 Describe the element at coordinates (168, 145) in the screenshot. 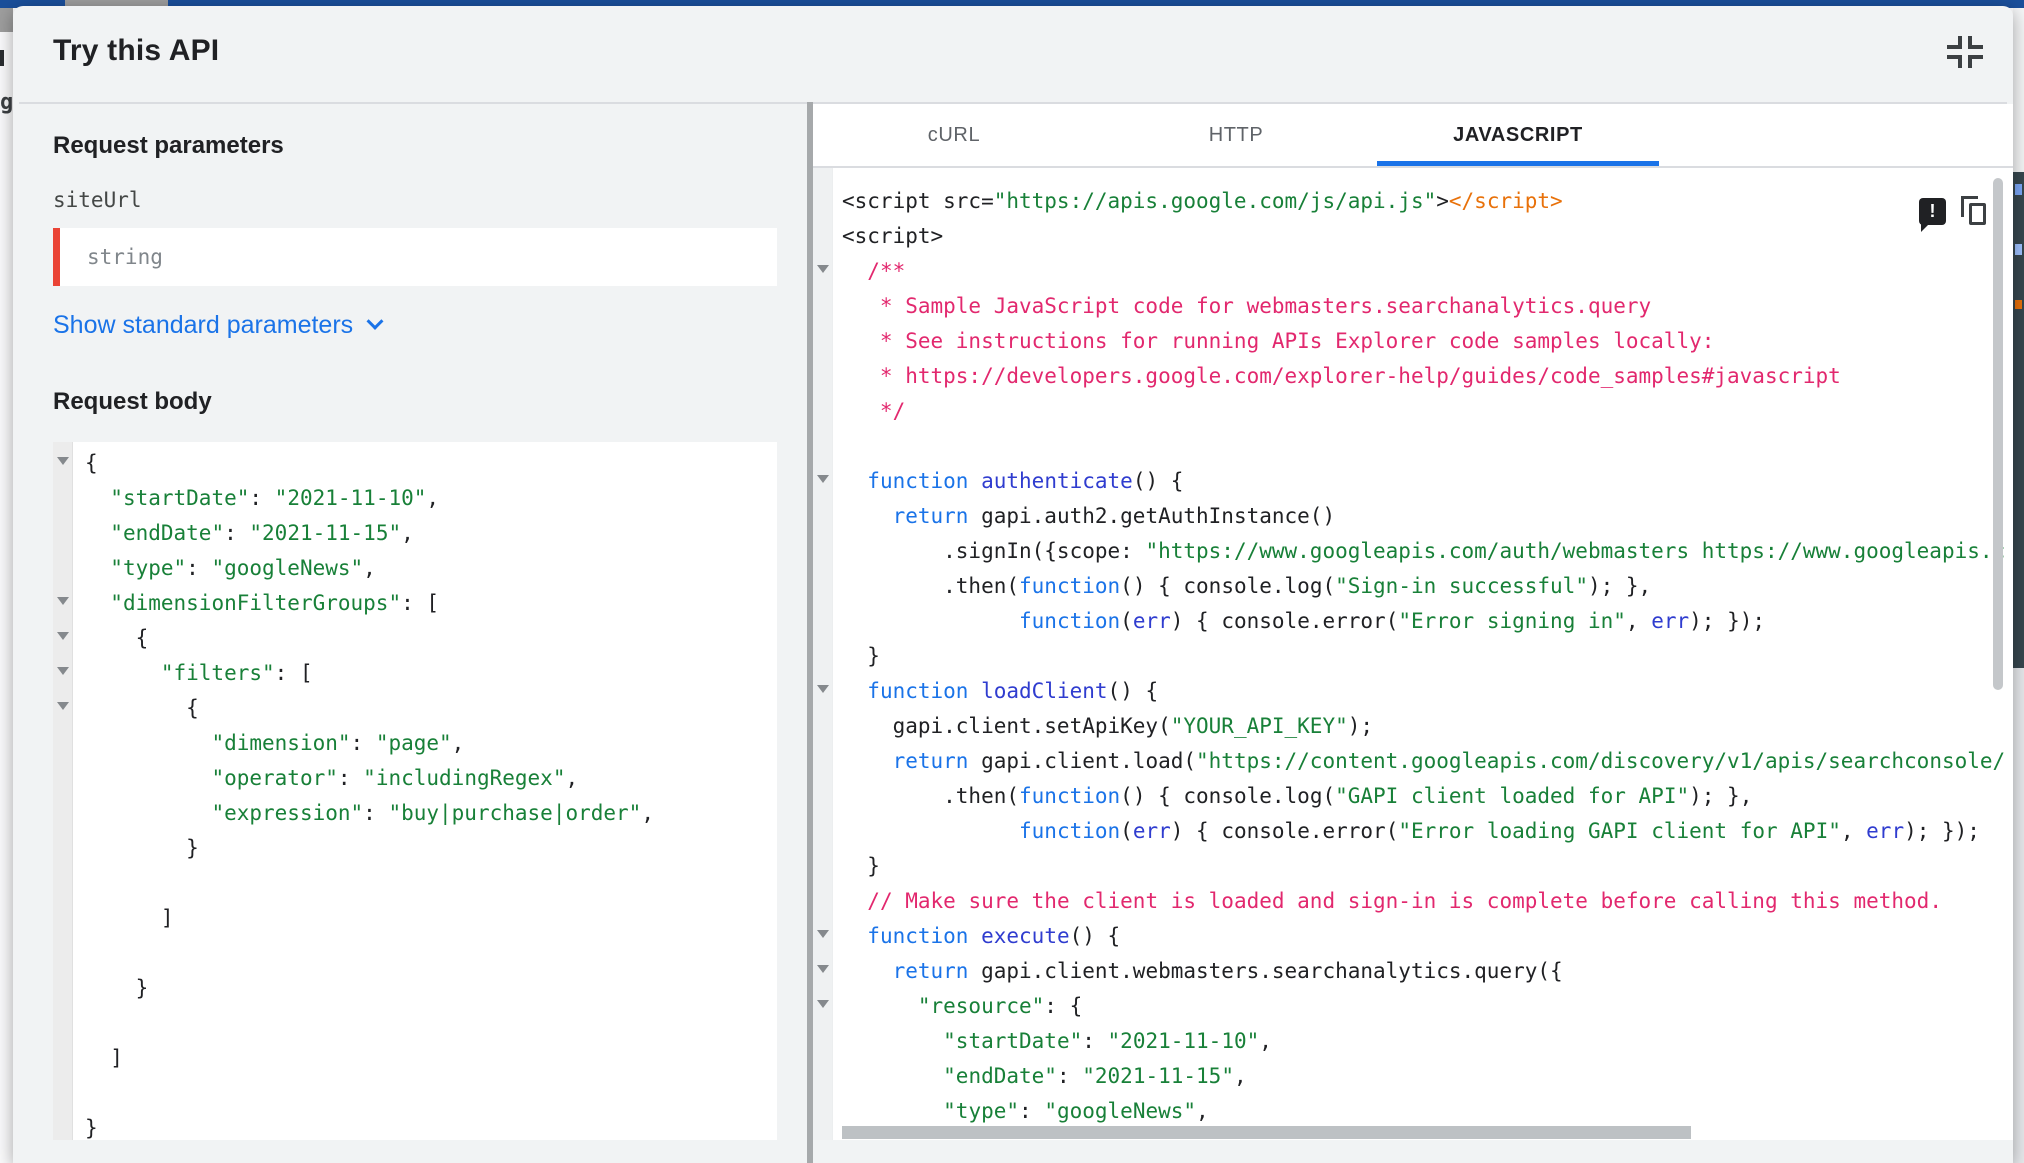

I see `request-parameters-heading: Request parameters` at that location.